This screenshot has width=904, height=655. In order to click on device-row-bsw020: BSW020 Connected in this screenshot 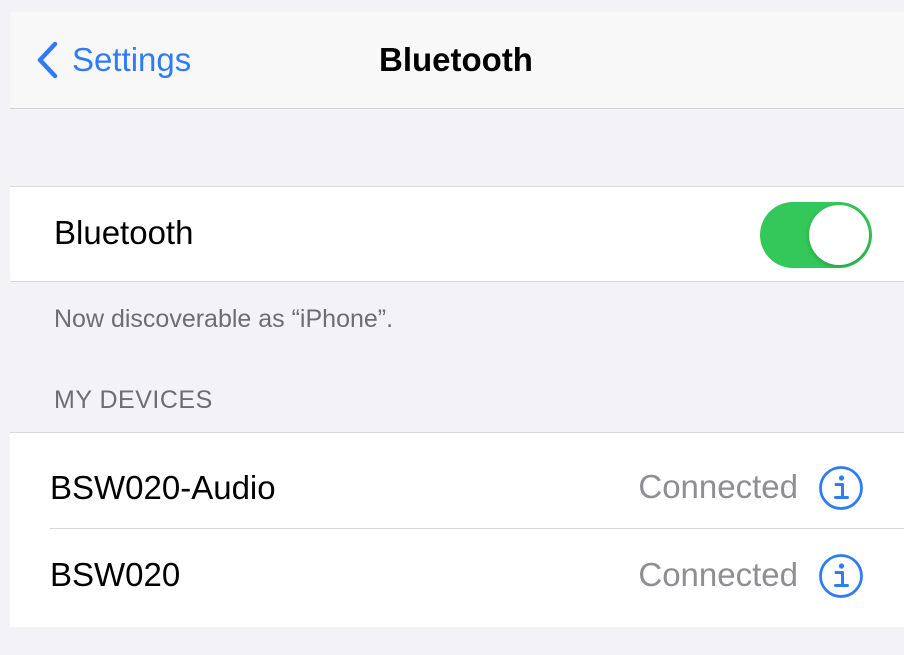, I will do `click(457, 577)`.